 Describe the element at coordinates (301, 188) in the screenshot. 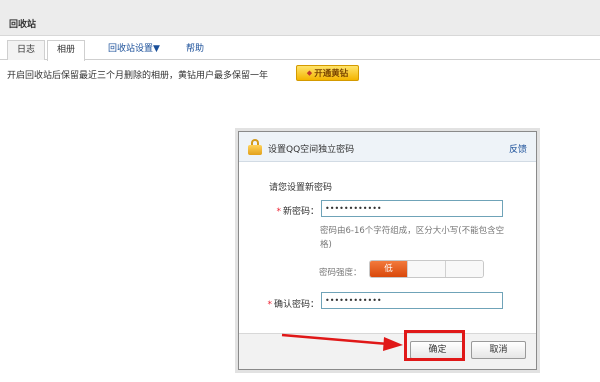

I see `set-password-prompt: 请您设置新密码` at that location.